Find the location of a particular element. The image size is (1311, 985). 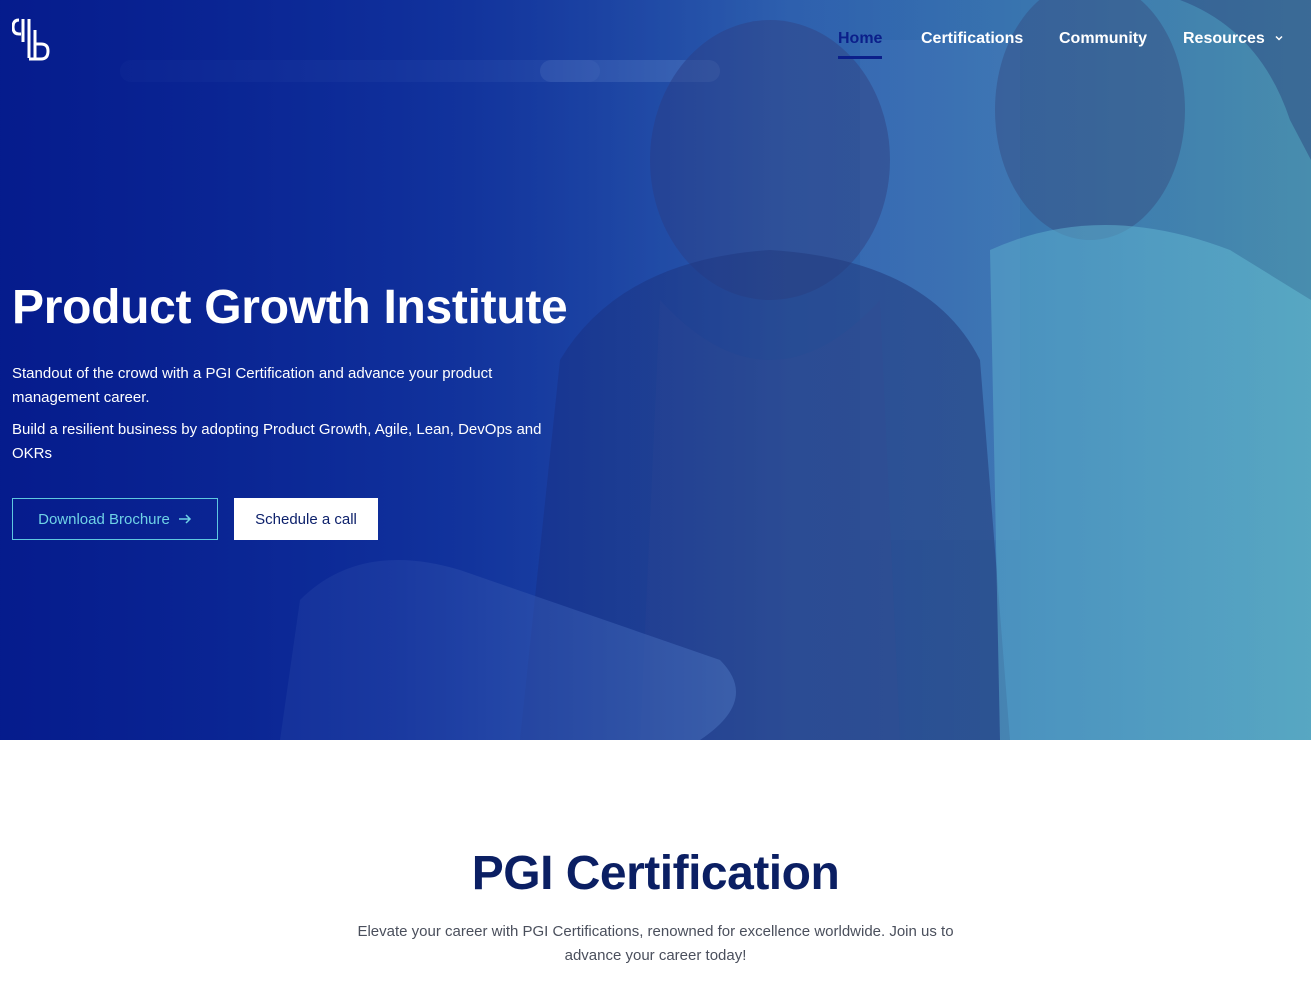

nav-item-certifications: Certifications is located at coordinates (972, 39).